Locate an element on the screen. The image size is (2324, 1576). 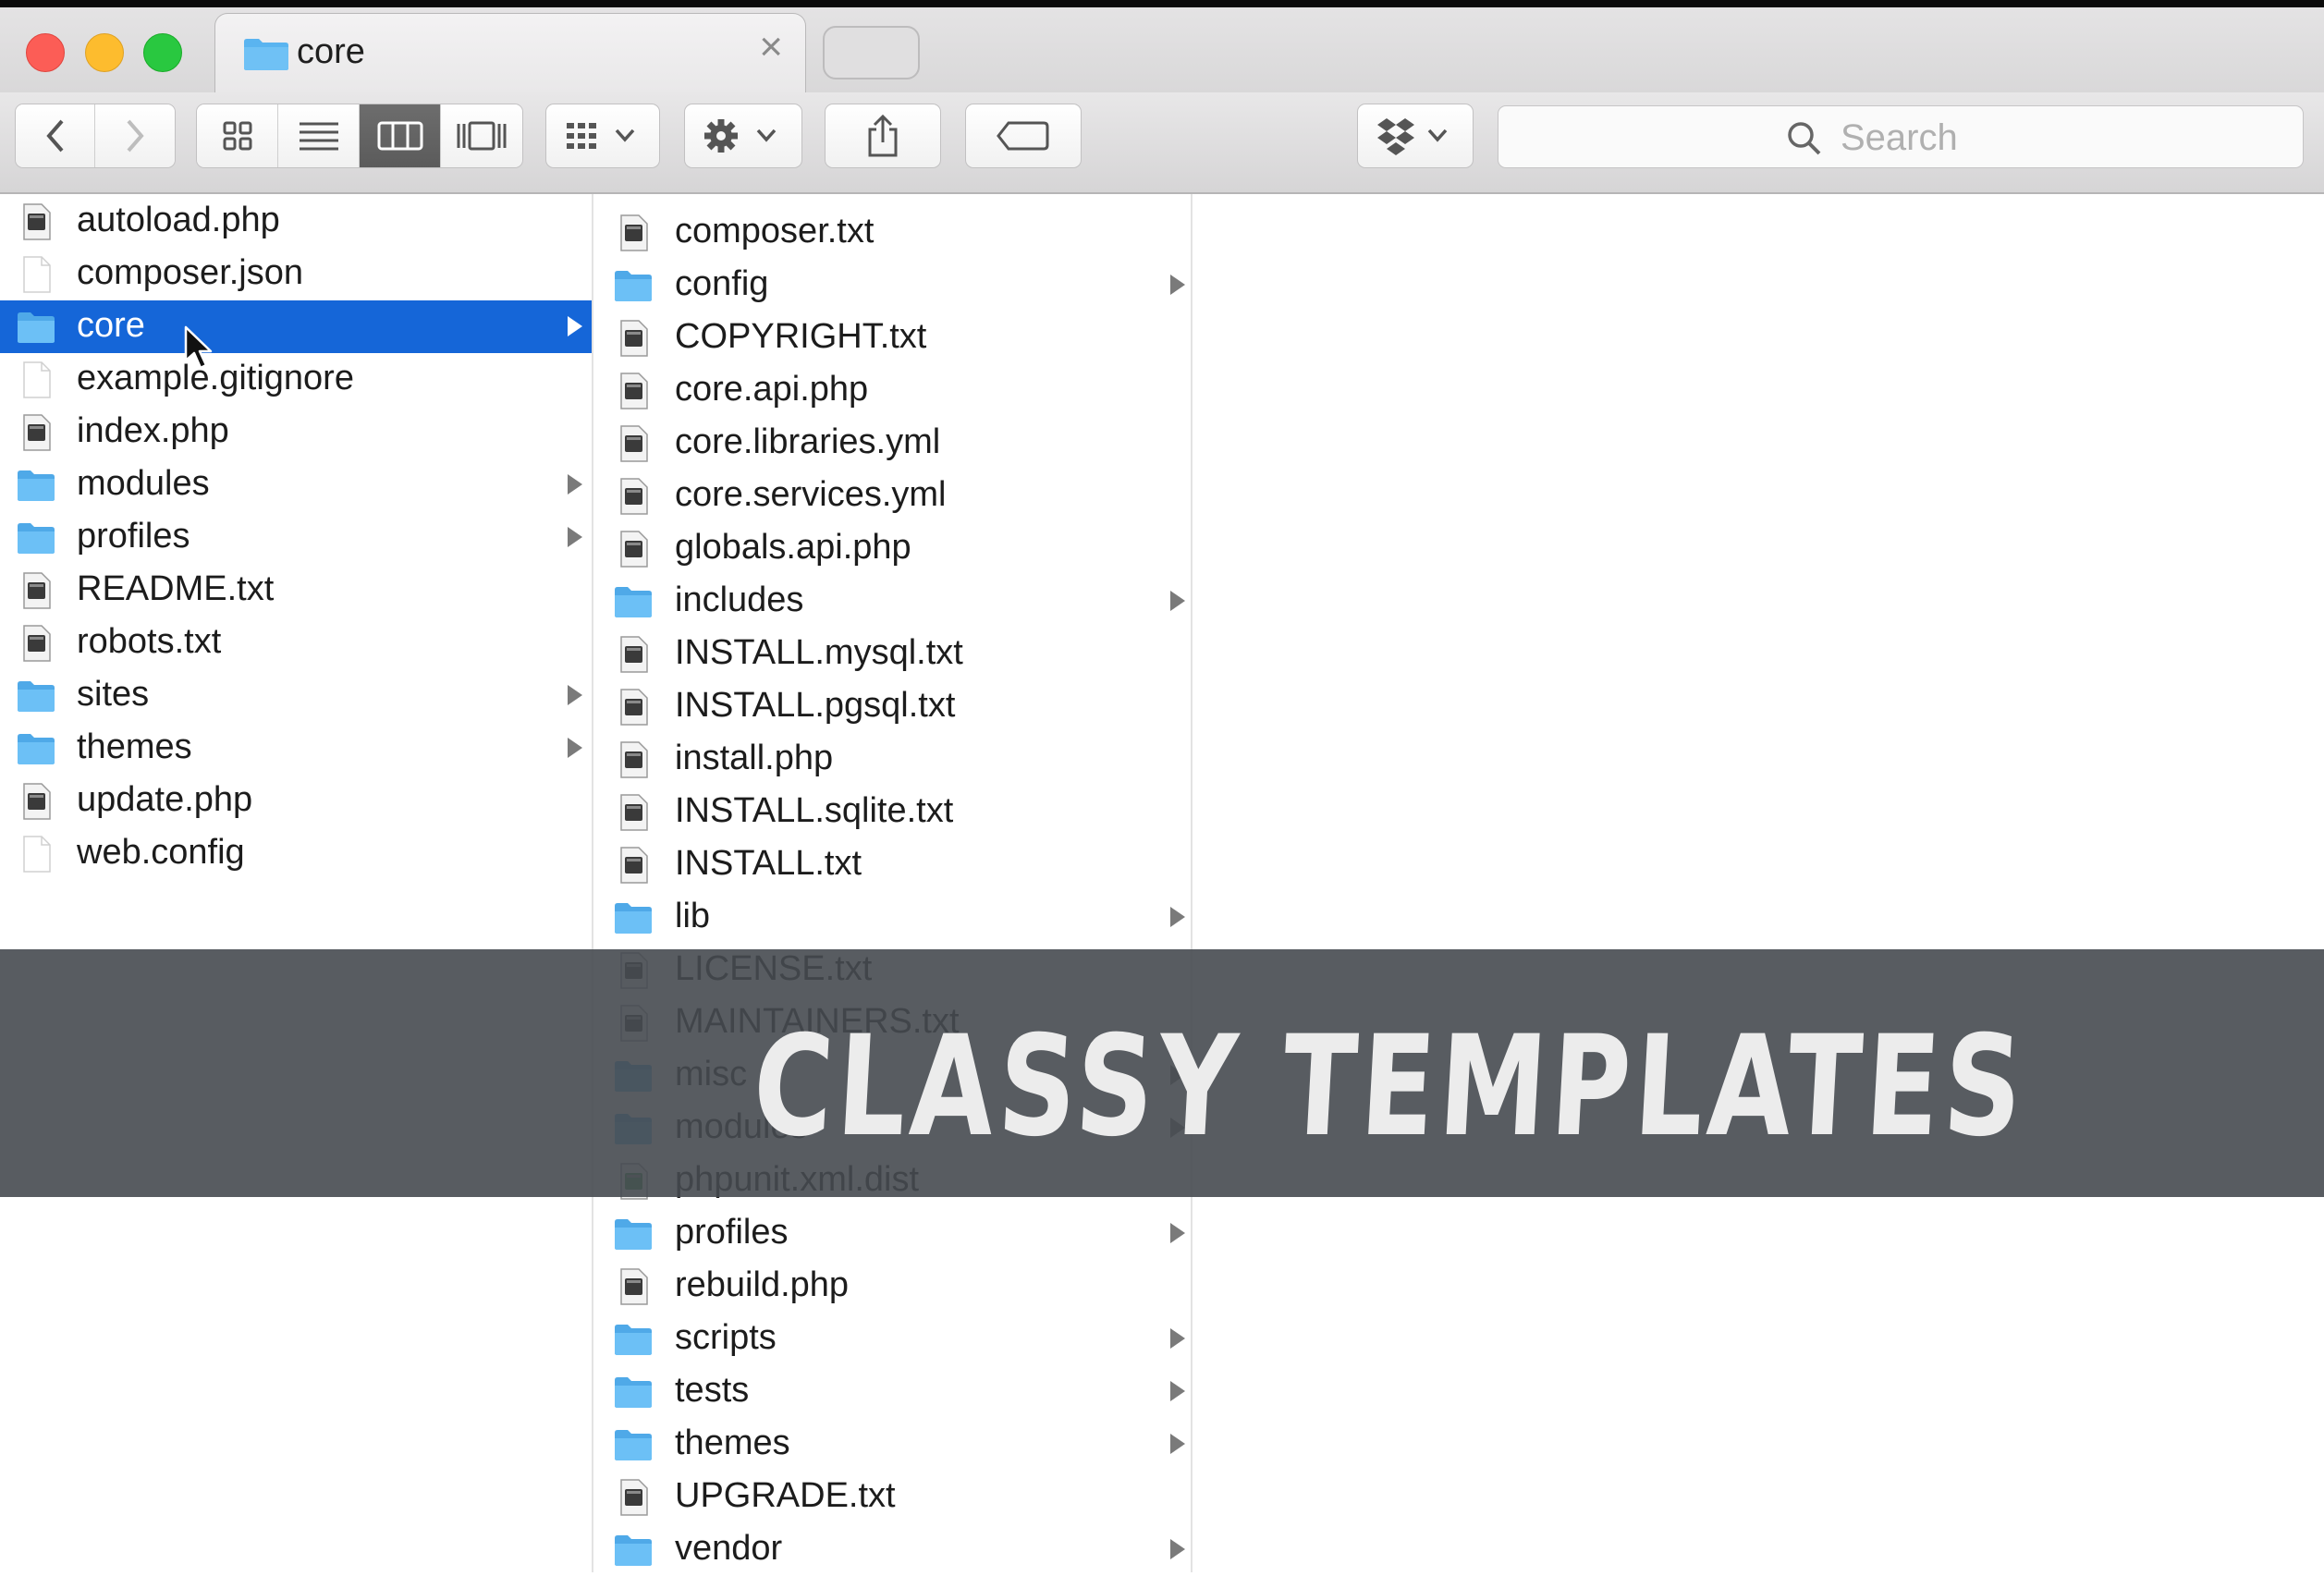
cover-flow-button is located at coordinates (481, 135).